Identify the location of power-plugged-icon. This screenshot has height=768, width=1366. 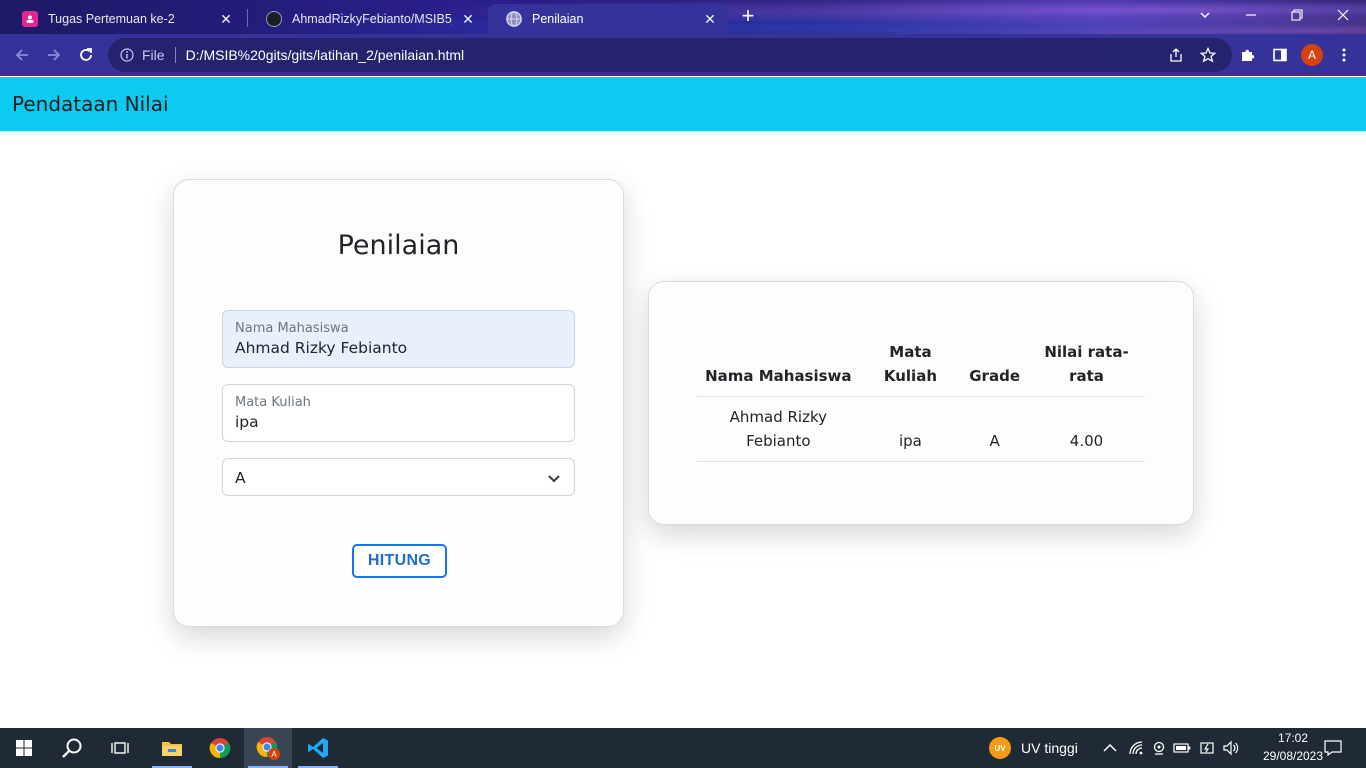
(1207, 748).